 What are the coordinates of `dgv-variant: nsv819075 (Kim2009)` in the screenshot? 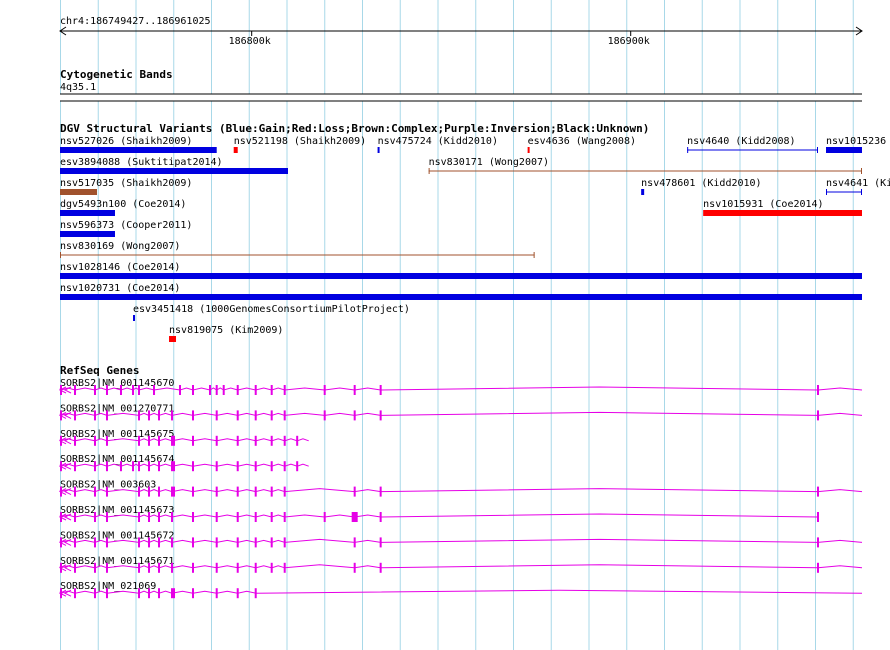 It's located at (226, 333).